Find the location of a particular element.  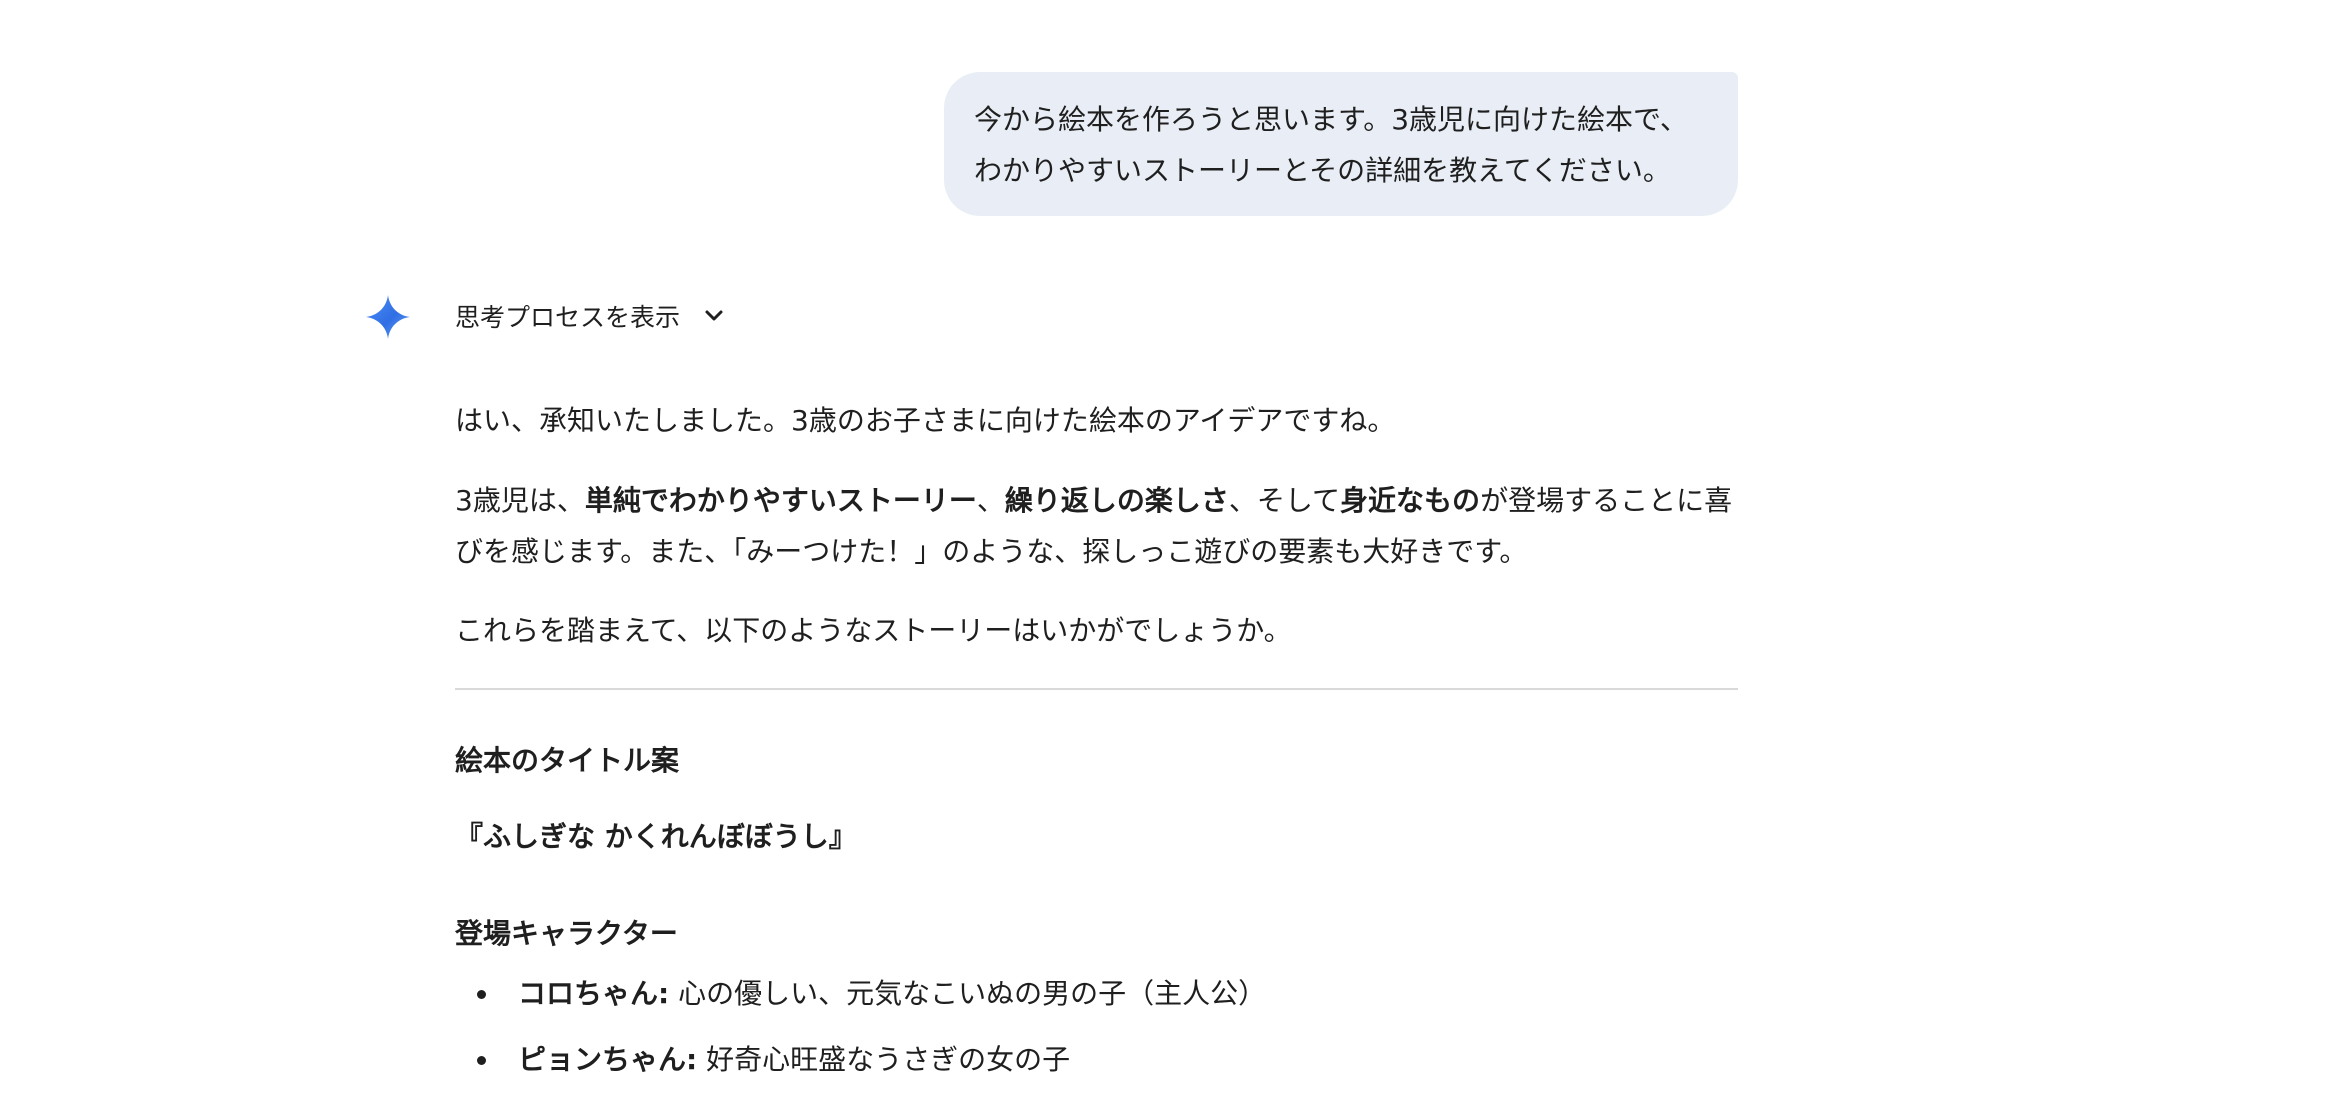

list-item: ピョンちゃん: 好奇心旺盛なうさぎの女の子 is located at coordinates (860, 1067).